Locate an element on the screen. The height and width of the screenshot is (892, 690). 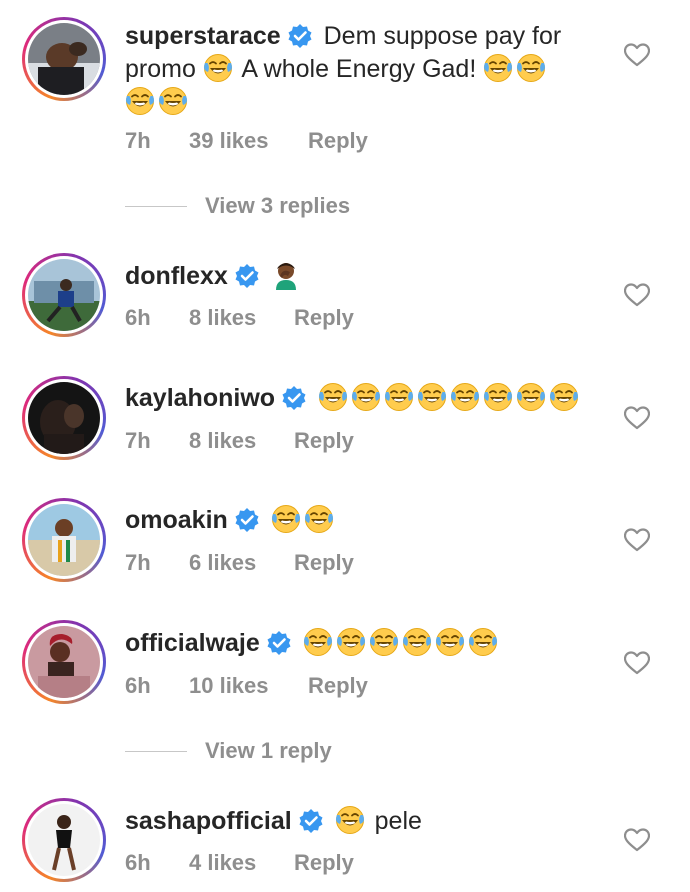
comment-likes: 6 likes is located at coordinates (222, 563).